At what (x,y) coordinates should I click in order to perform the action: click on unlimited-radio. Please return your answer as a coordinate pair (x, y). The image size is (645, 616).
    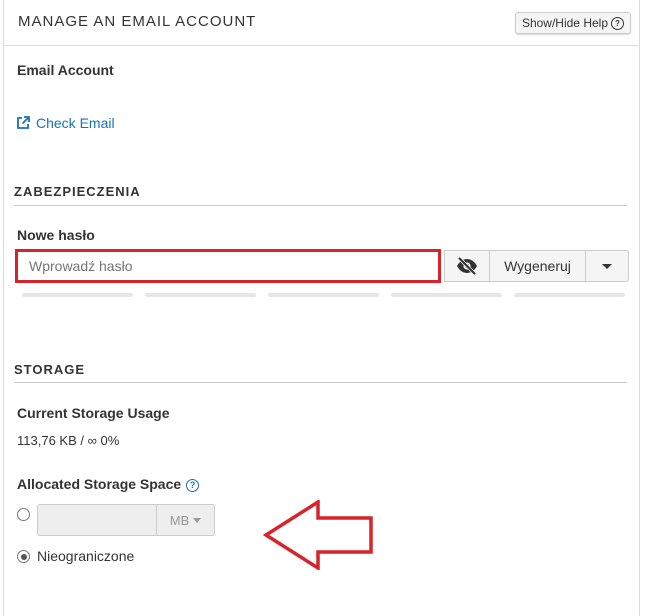
    Looking at the image, I should click on (23, 556).